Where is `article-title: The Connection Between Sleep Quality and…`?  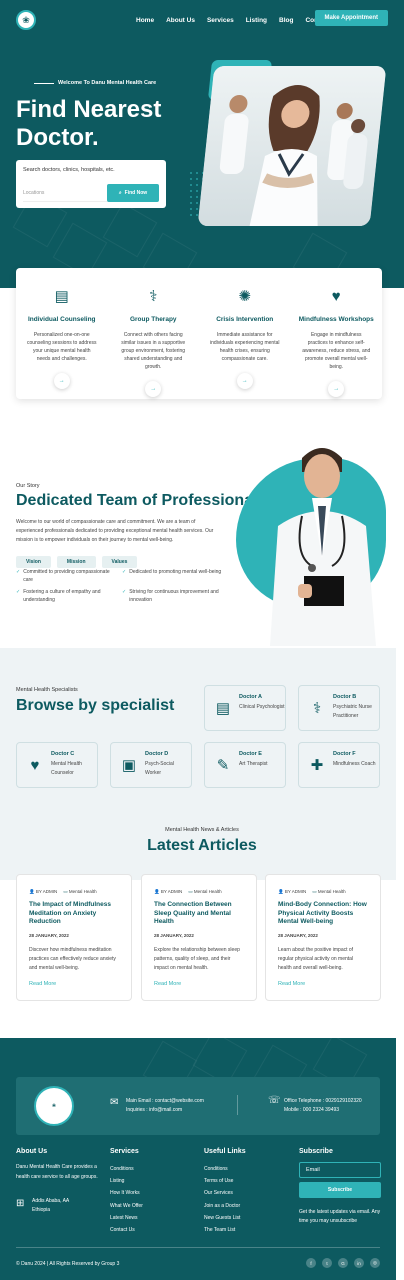
article-title: The Connection Between Sleep Quality and… is located at coordinates (199, 914).